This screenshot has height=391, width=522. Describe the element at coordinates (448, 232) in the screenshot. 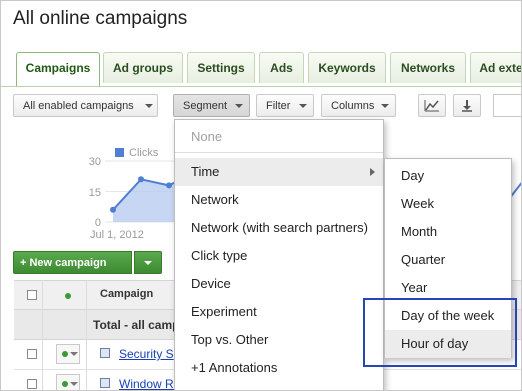

I see `time-month: Month` at that location.